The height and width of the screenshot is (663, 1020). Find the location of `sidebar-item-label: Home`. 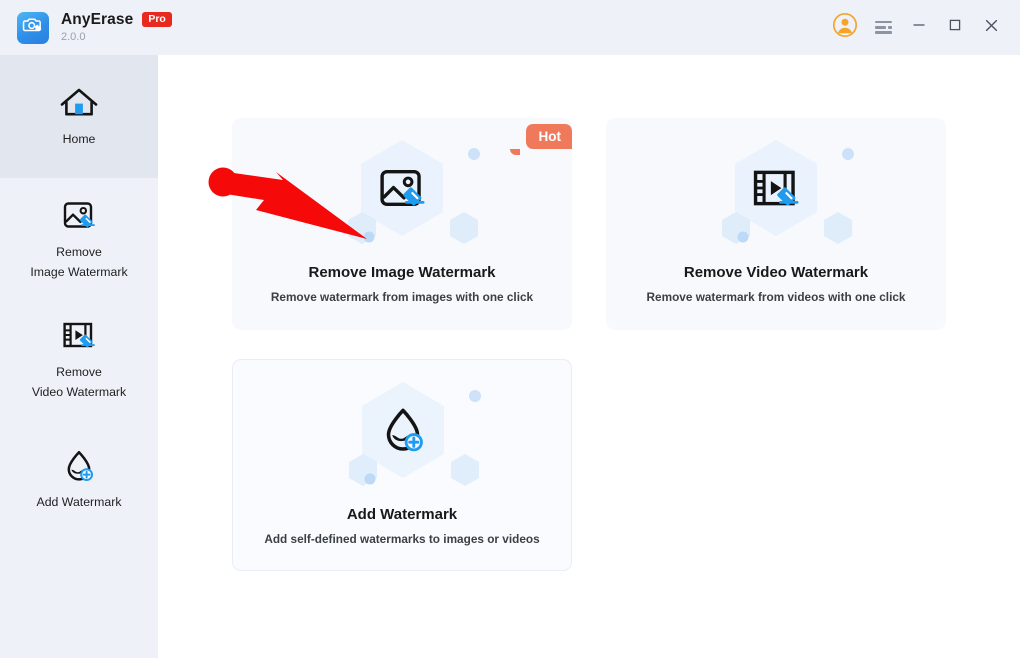

sidebar-item-label: Home is located at coordinates (79, 139).